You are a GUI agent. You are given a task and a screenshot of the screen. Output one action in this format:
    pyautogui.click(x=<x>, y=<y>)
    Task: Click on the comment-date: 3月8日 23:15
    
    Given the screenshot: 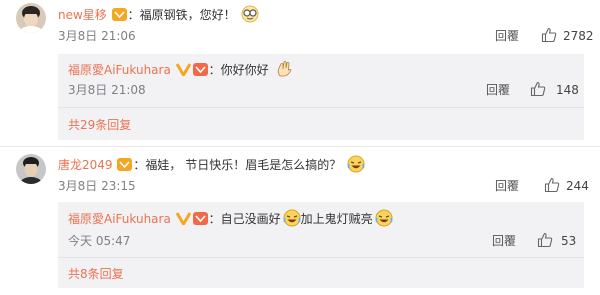 What is the action you would take?
    pyautogui.click(x=97, y=186)
    